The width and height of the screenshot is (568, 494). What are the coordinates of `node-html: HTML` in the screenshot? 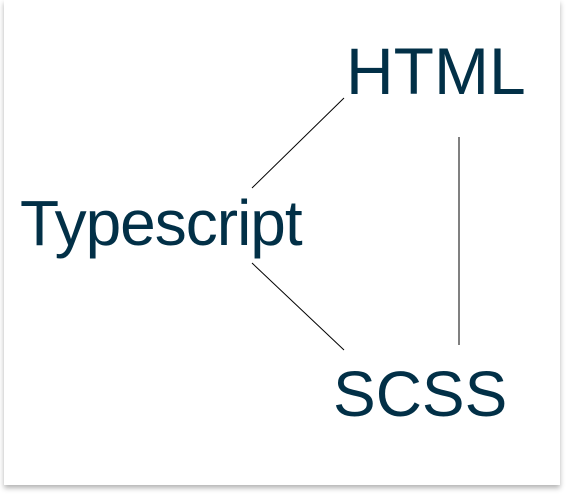 It's located at (436, 71).